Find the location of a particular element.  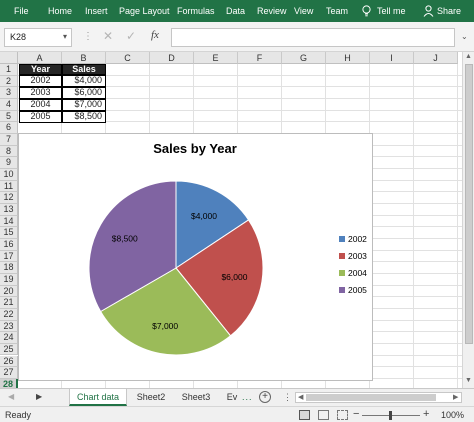

column-header-c: C is located at coordinates (128, 58).